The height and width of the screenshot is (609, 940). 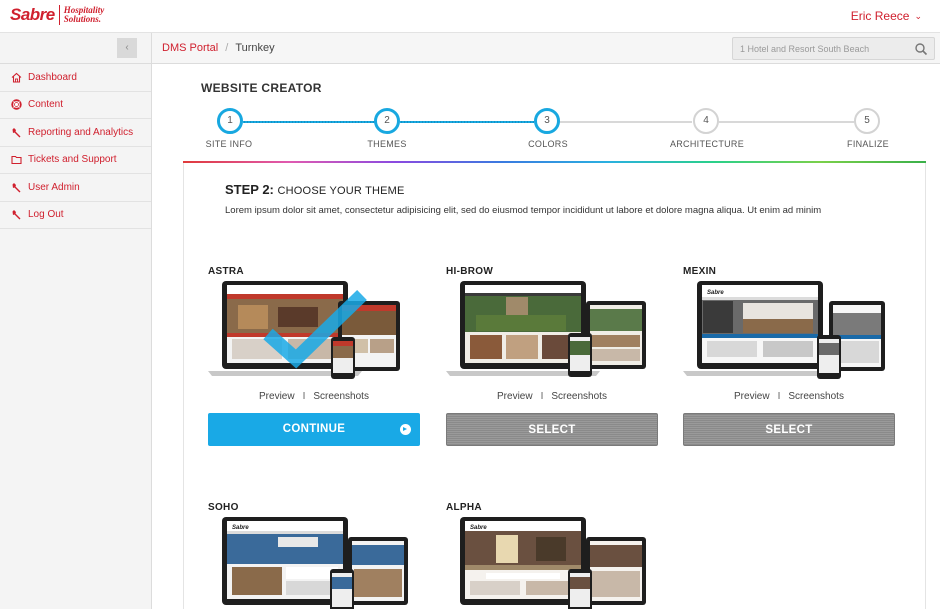 I want to click on user-name: Eric Reece, so click(x=880, y=16).